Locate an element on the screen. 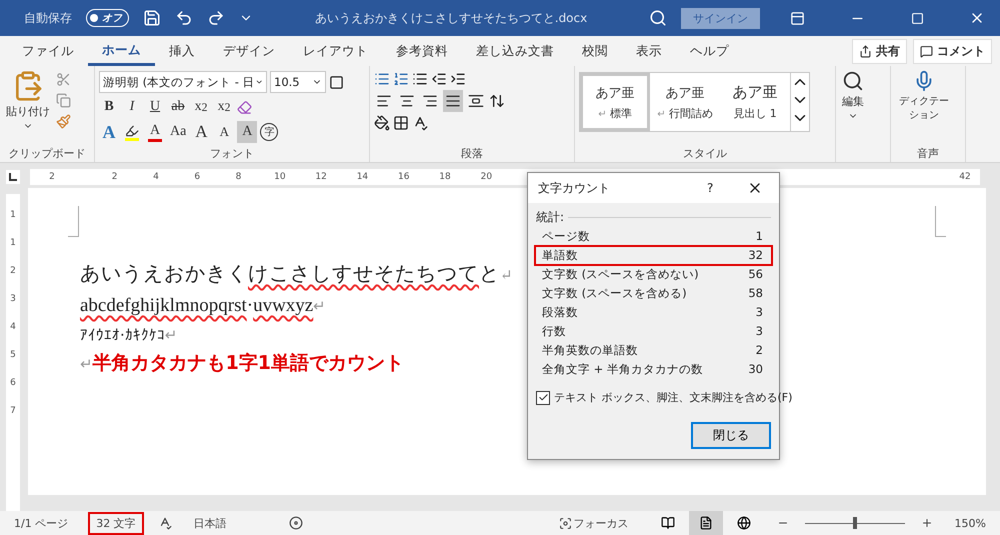 The height and width of the screenshot is (535, 1000). borders-icon is located at coordinates (401, 123).